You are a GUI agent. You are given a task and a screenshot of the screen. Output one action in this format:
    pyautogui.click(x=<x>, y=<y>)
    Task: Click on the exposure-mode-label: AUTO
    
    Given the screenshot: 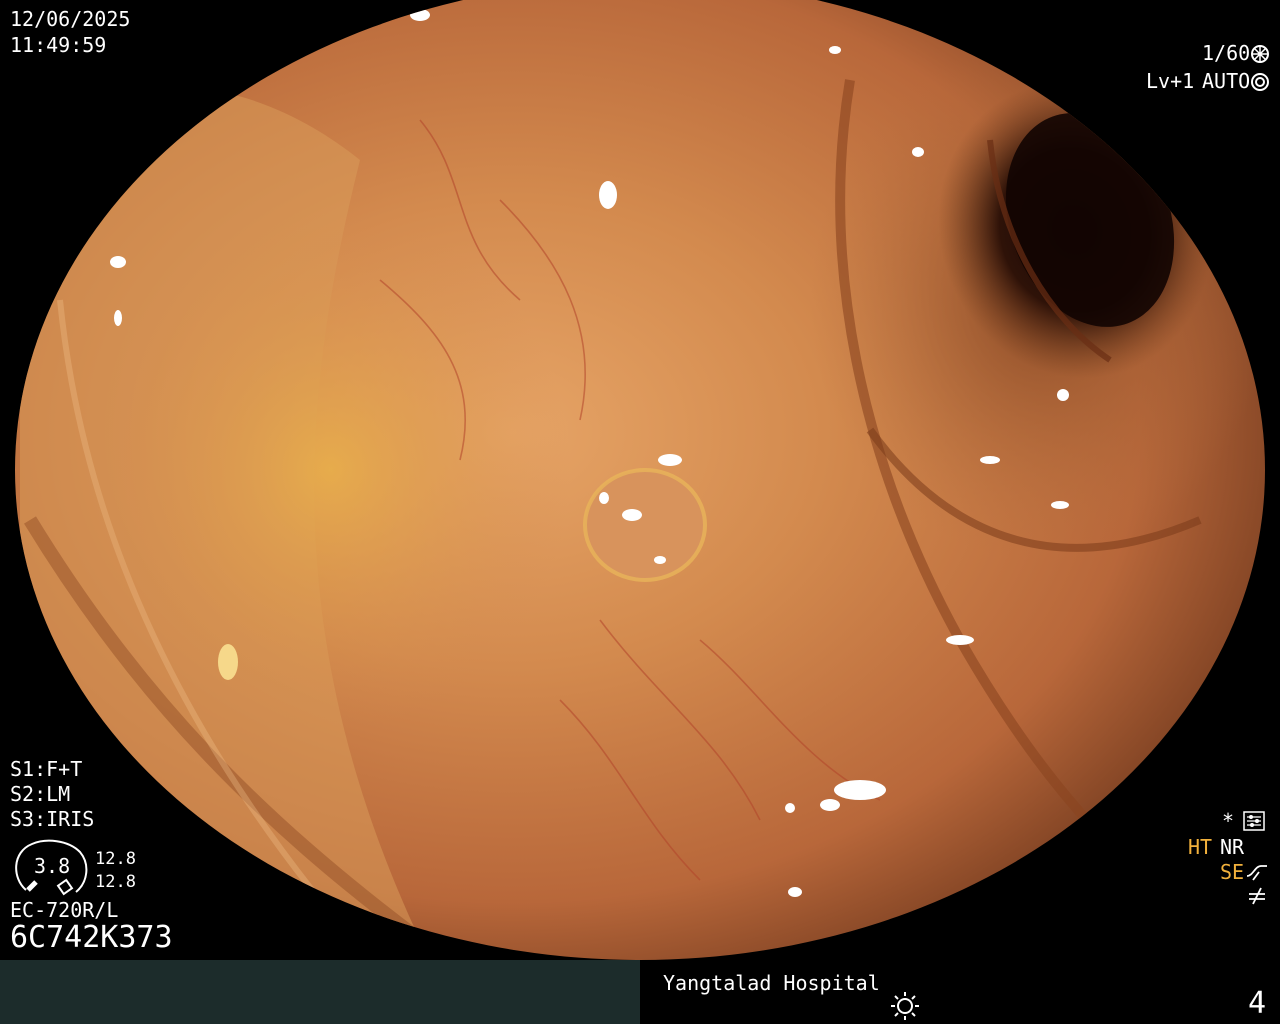 What is the action you would take?
    pyautogui.click(x=1226, y=81)
    